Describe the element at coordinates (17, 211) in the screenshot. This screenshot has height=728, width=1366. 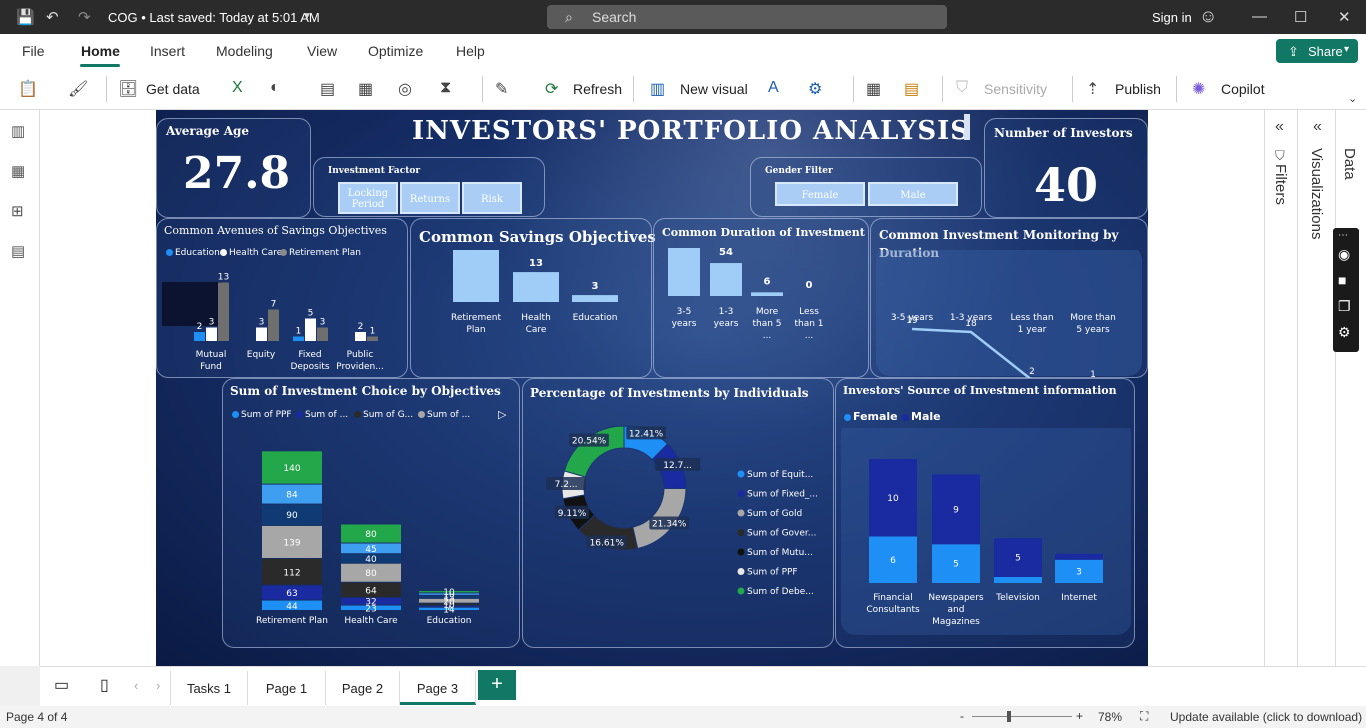
I see `model-view-icon: ⊞` at that location.